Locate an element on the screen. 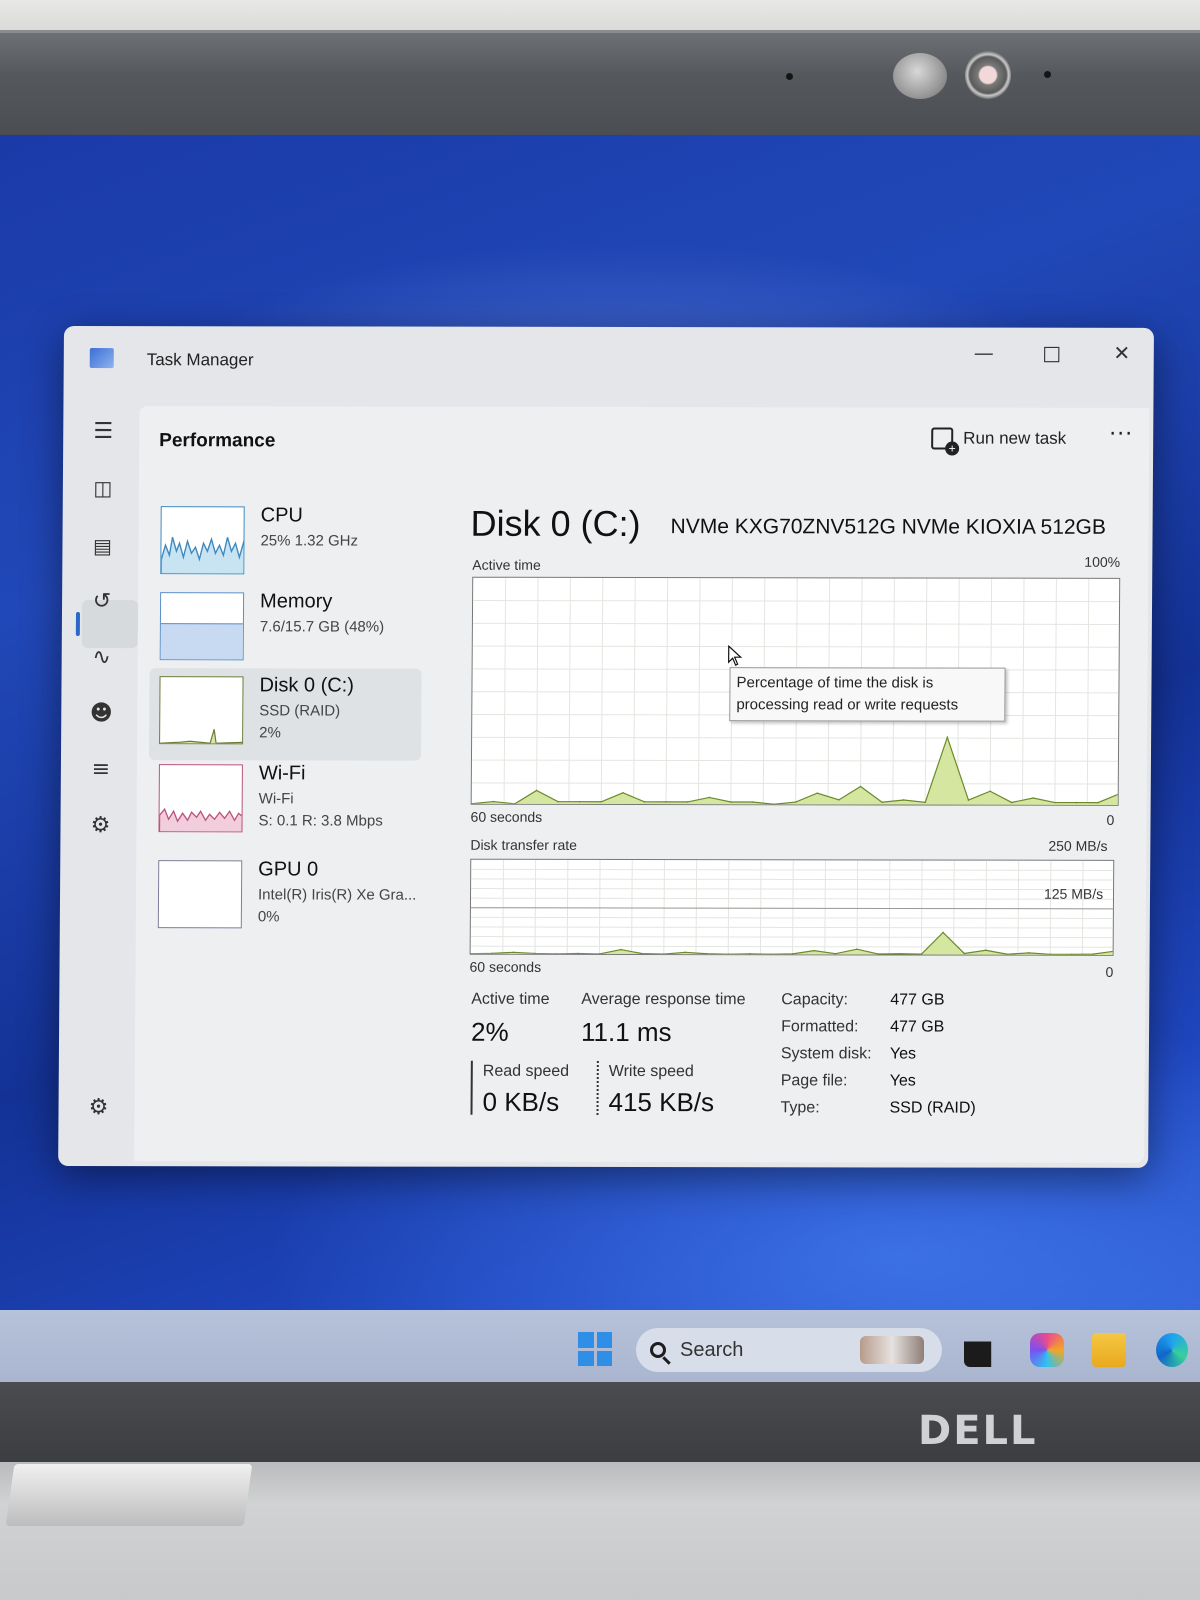 Image resolution: width=1200 pixels, height=1600 pixels. maximize-icon: □ is located at coordinates (1052, 353).